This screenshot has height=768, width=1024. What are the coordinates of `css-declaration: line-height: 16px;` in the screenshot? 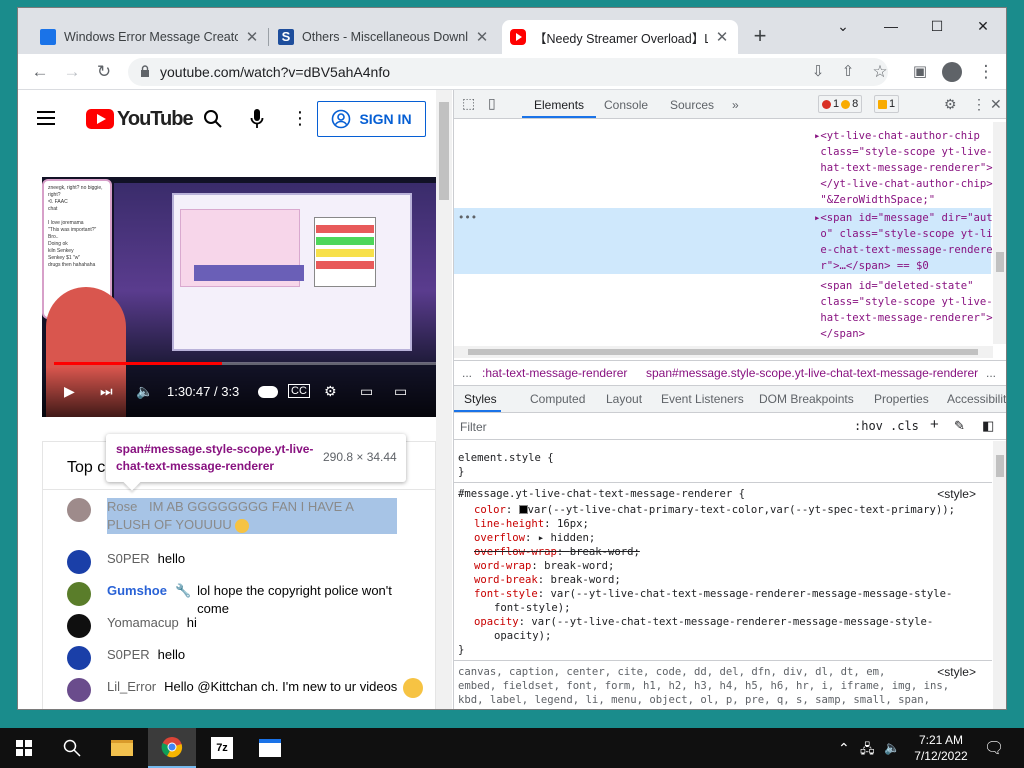 It's located at (531, 524).